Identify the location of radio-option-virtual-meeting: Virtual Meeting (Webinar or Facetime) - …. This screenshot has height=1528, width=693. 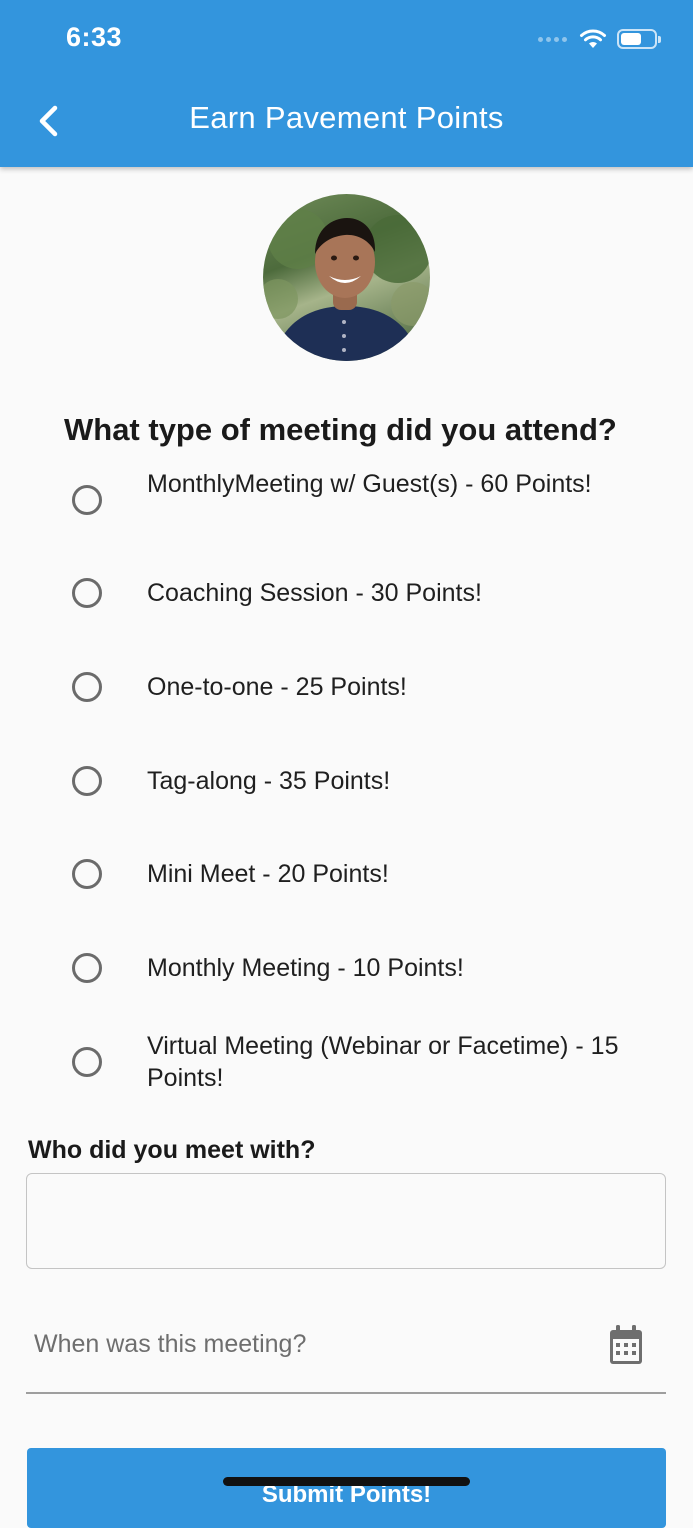
(346, 1062).